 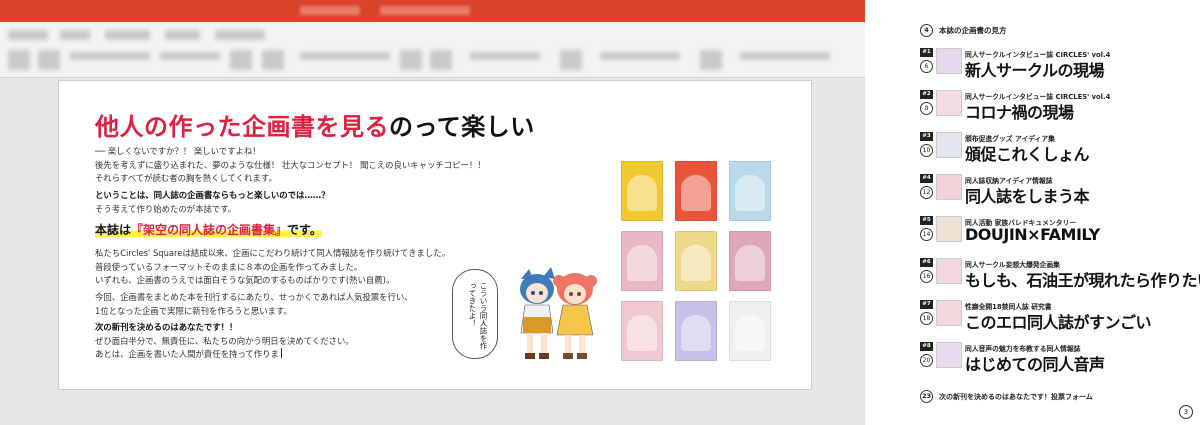 I want to click on entry-page-number: 20, so click(x=926, y=360).